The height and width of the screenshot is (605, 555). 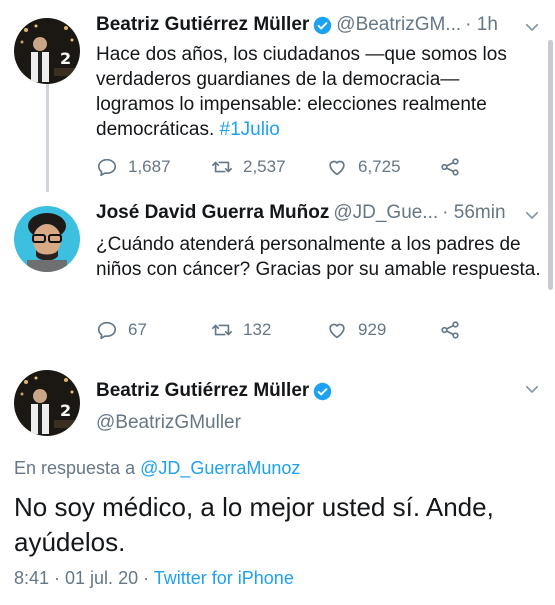 What do you see at coordinates (257, 329) in the screenshot?
I see `retweet-count: 132` at bounding box center [257, 329].